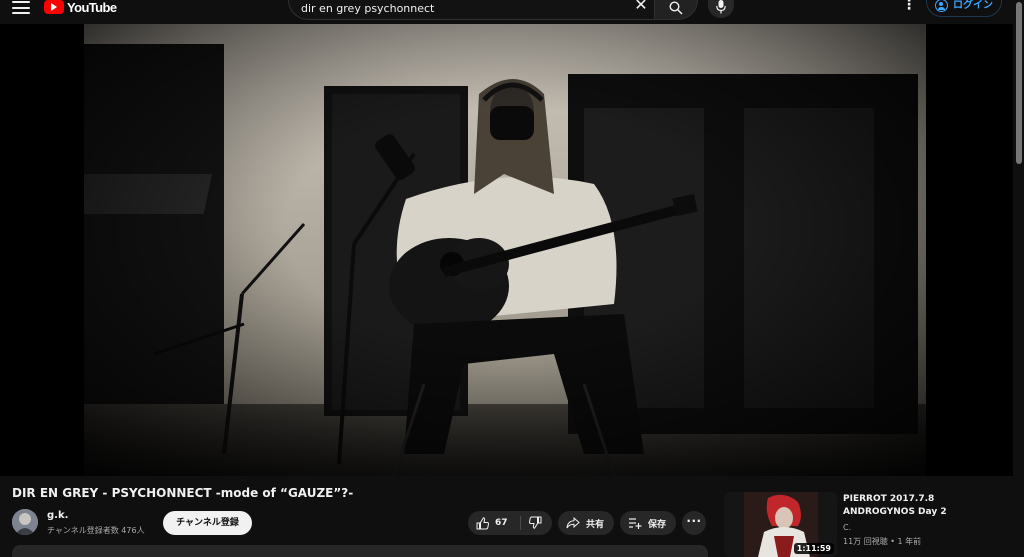 The image size is (1024, 557). I want to click on search-icon, so click(676, 8).